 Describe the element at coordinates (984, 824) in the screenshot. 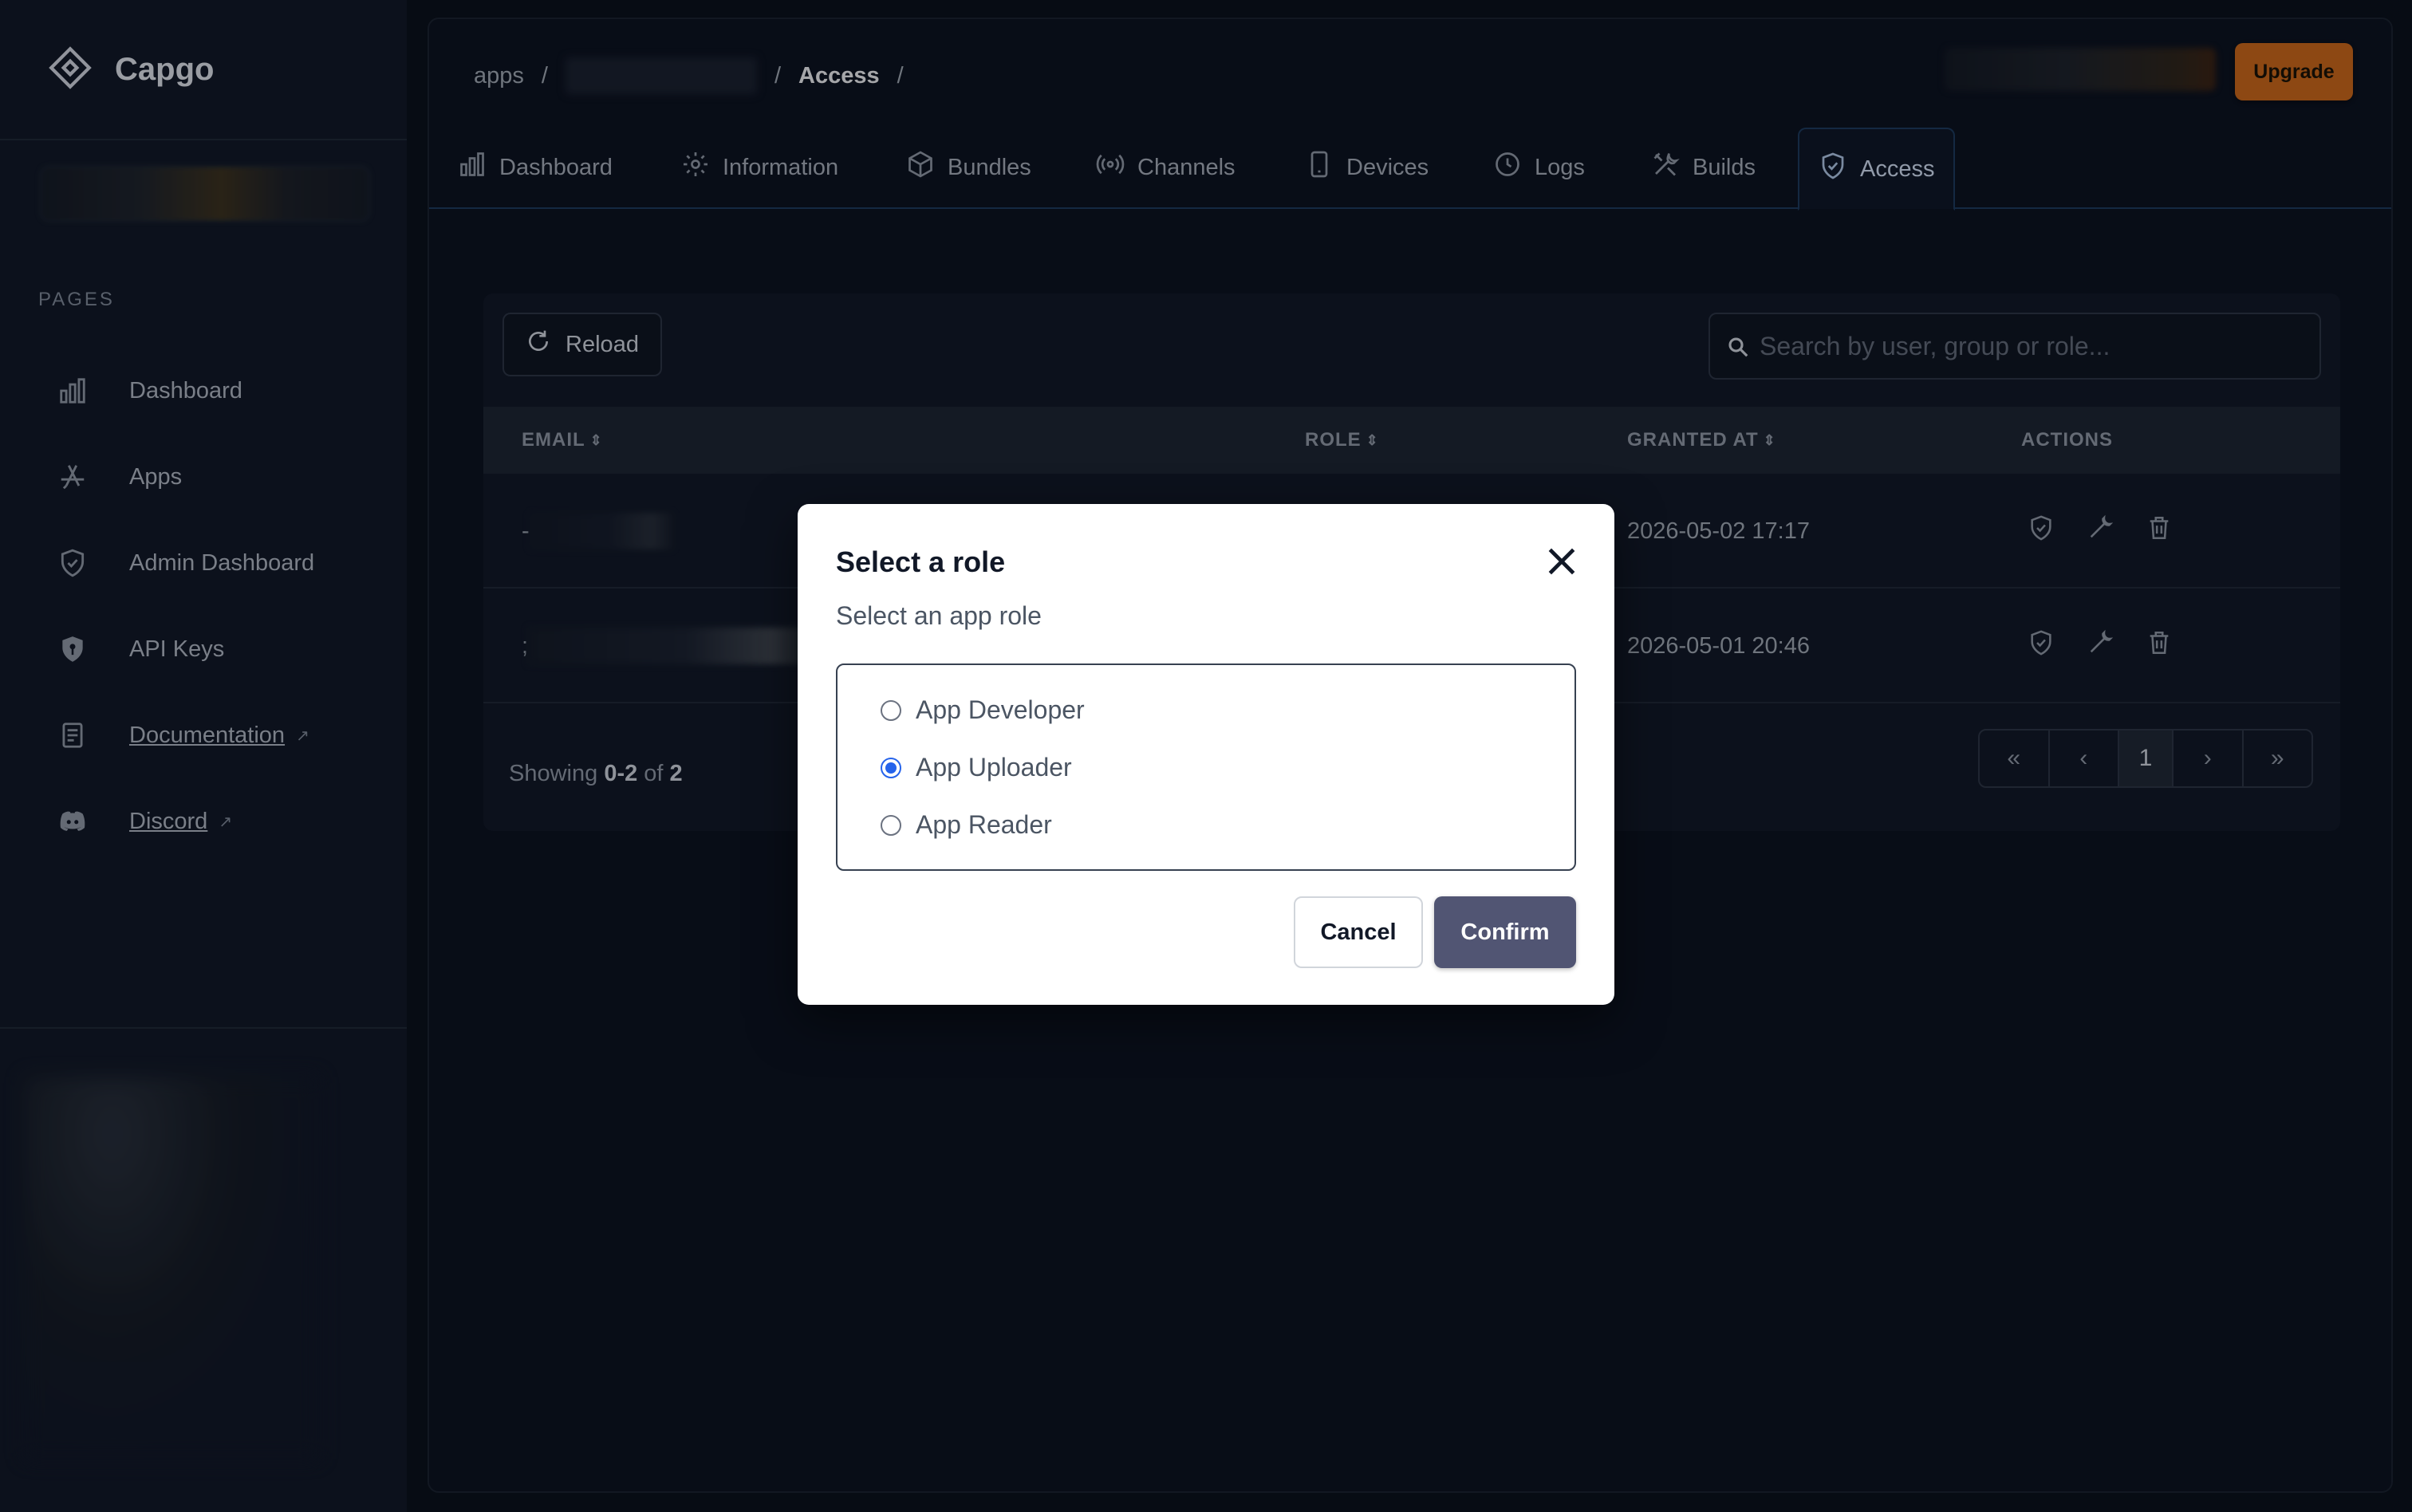

I see `role-option-label: App Reader` at that location.